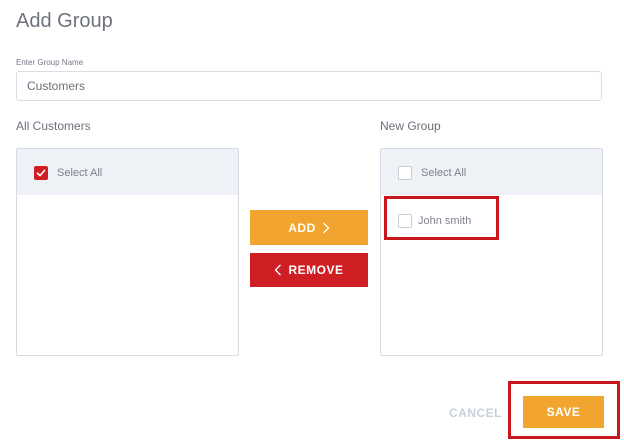 This screenshot has width=624, height=441. Describe the element at coordinates (443, 173) in the screenshot. I see `new-group-select-all-label: Select All` at that location.